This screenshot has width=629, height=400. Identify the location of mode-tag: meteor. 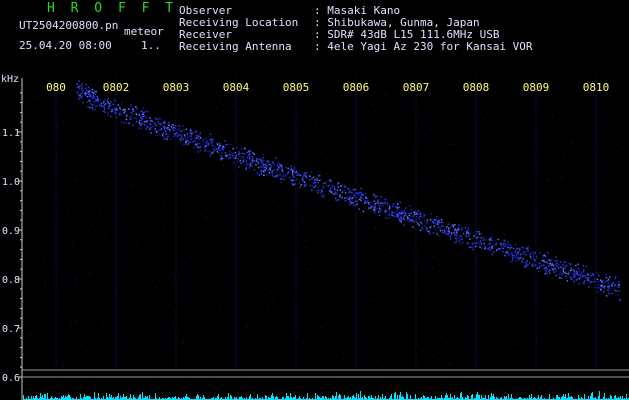
(144, 31).